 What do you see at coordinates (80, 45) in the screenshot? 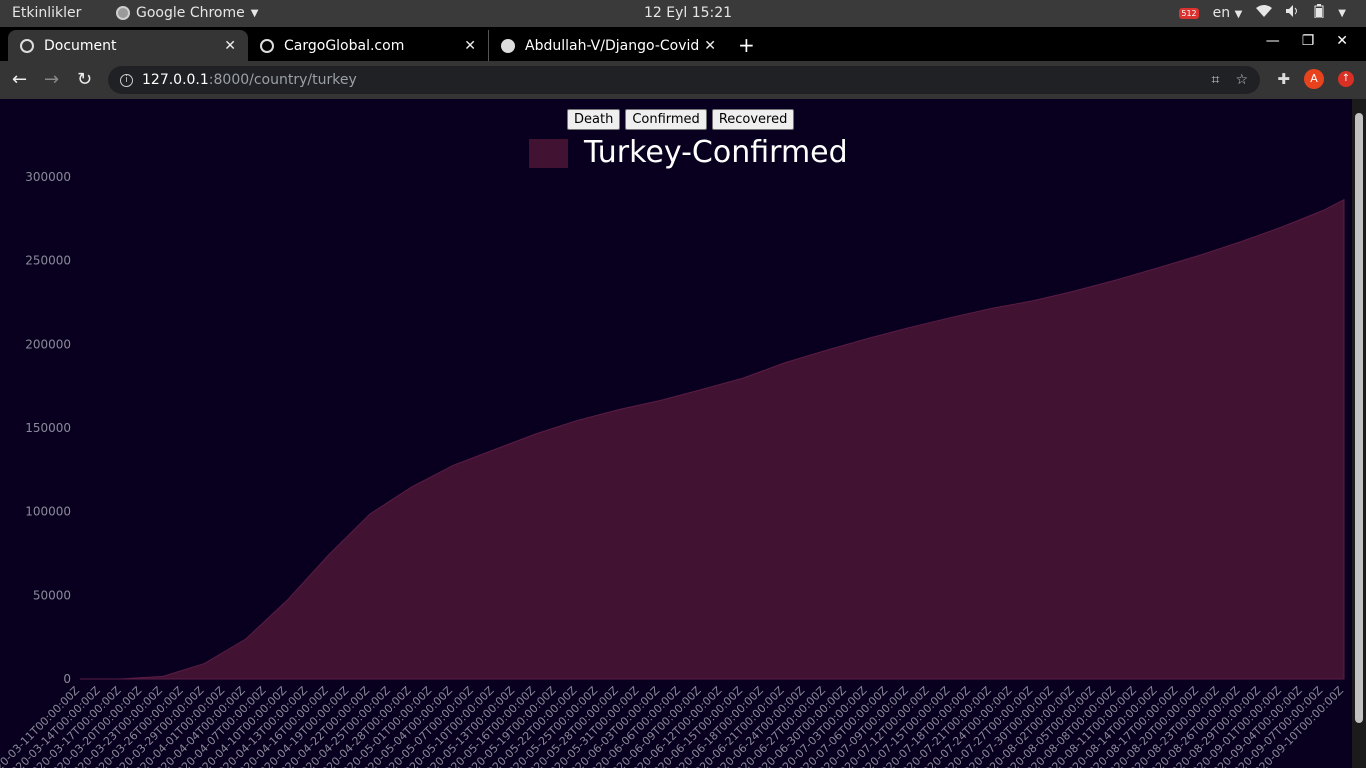
I see `tab-title: Document` at bounding box center [80, 45].